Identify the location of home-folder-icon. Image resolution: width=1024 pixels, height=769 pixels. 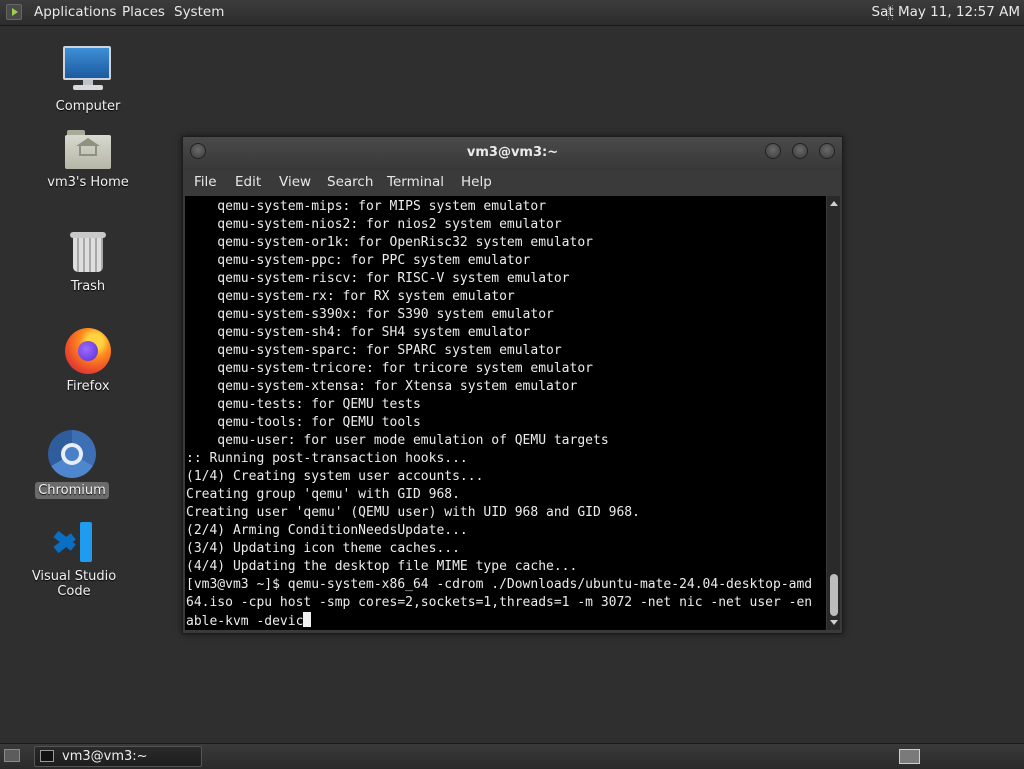
(88, 150).